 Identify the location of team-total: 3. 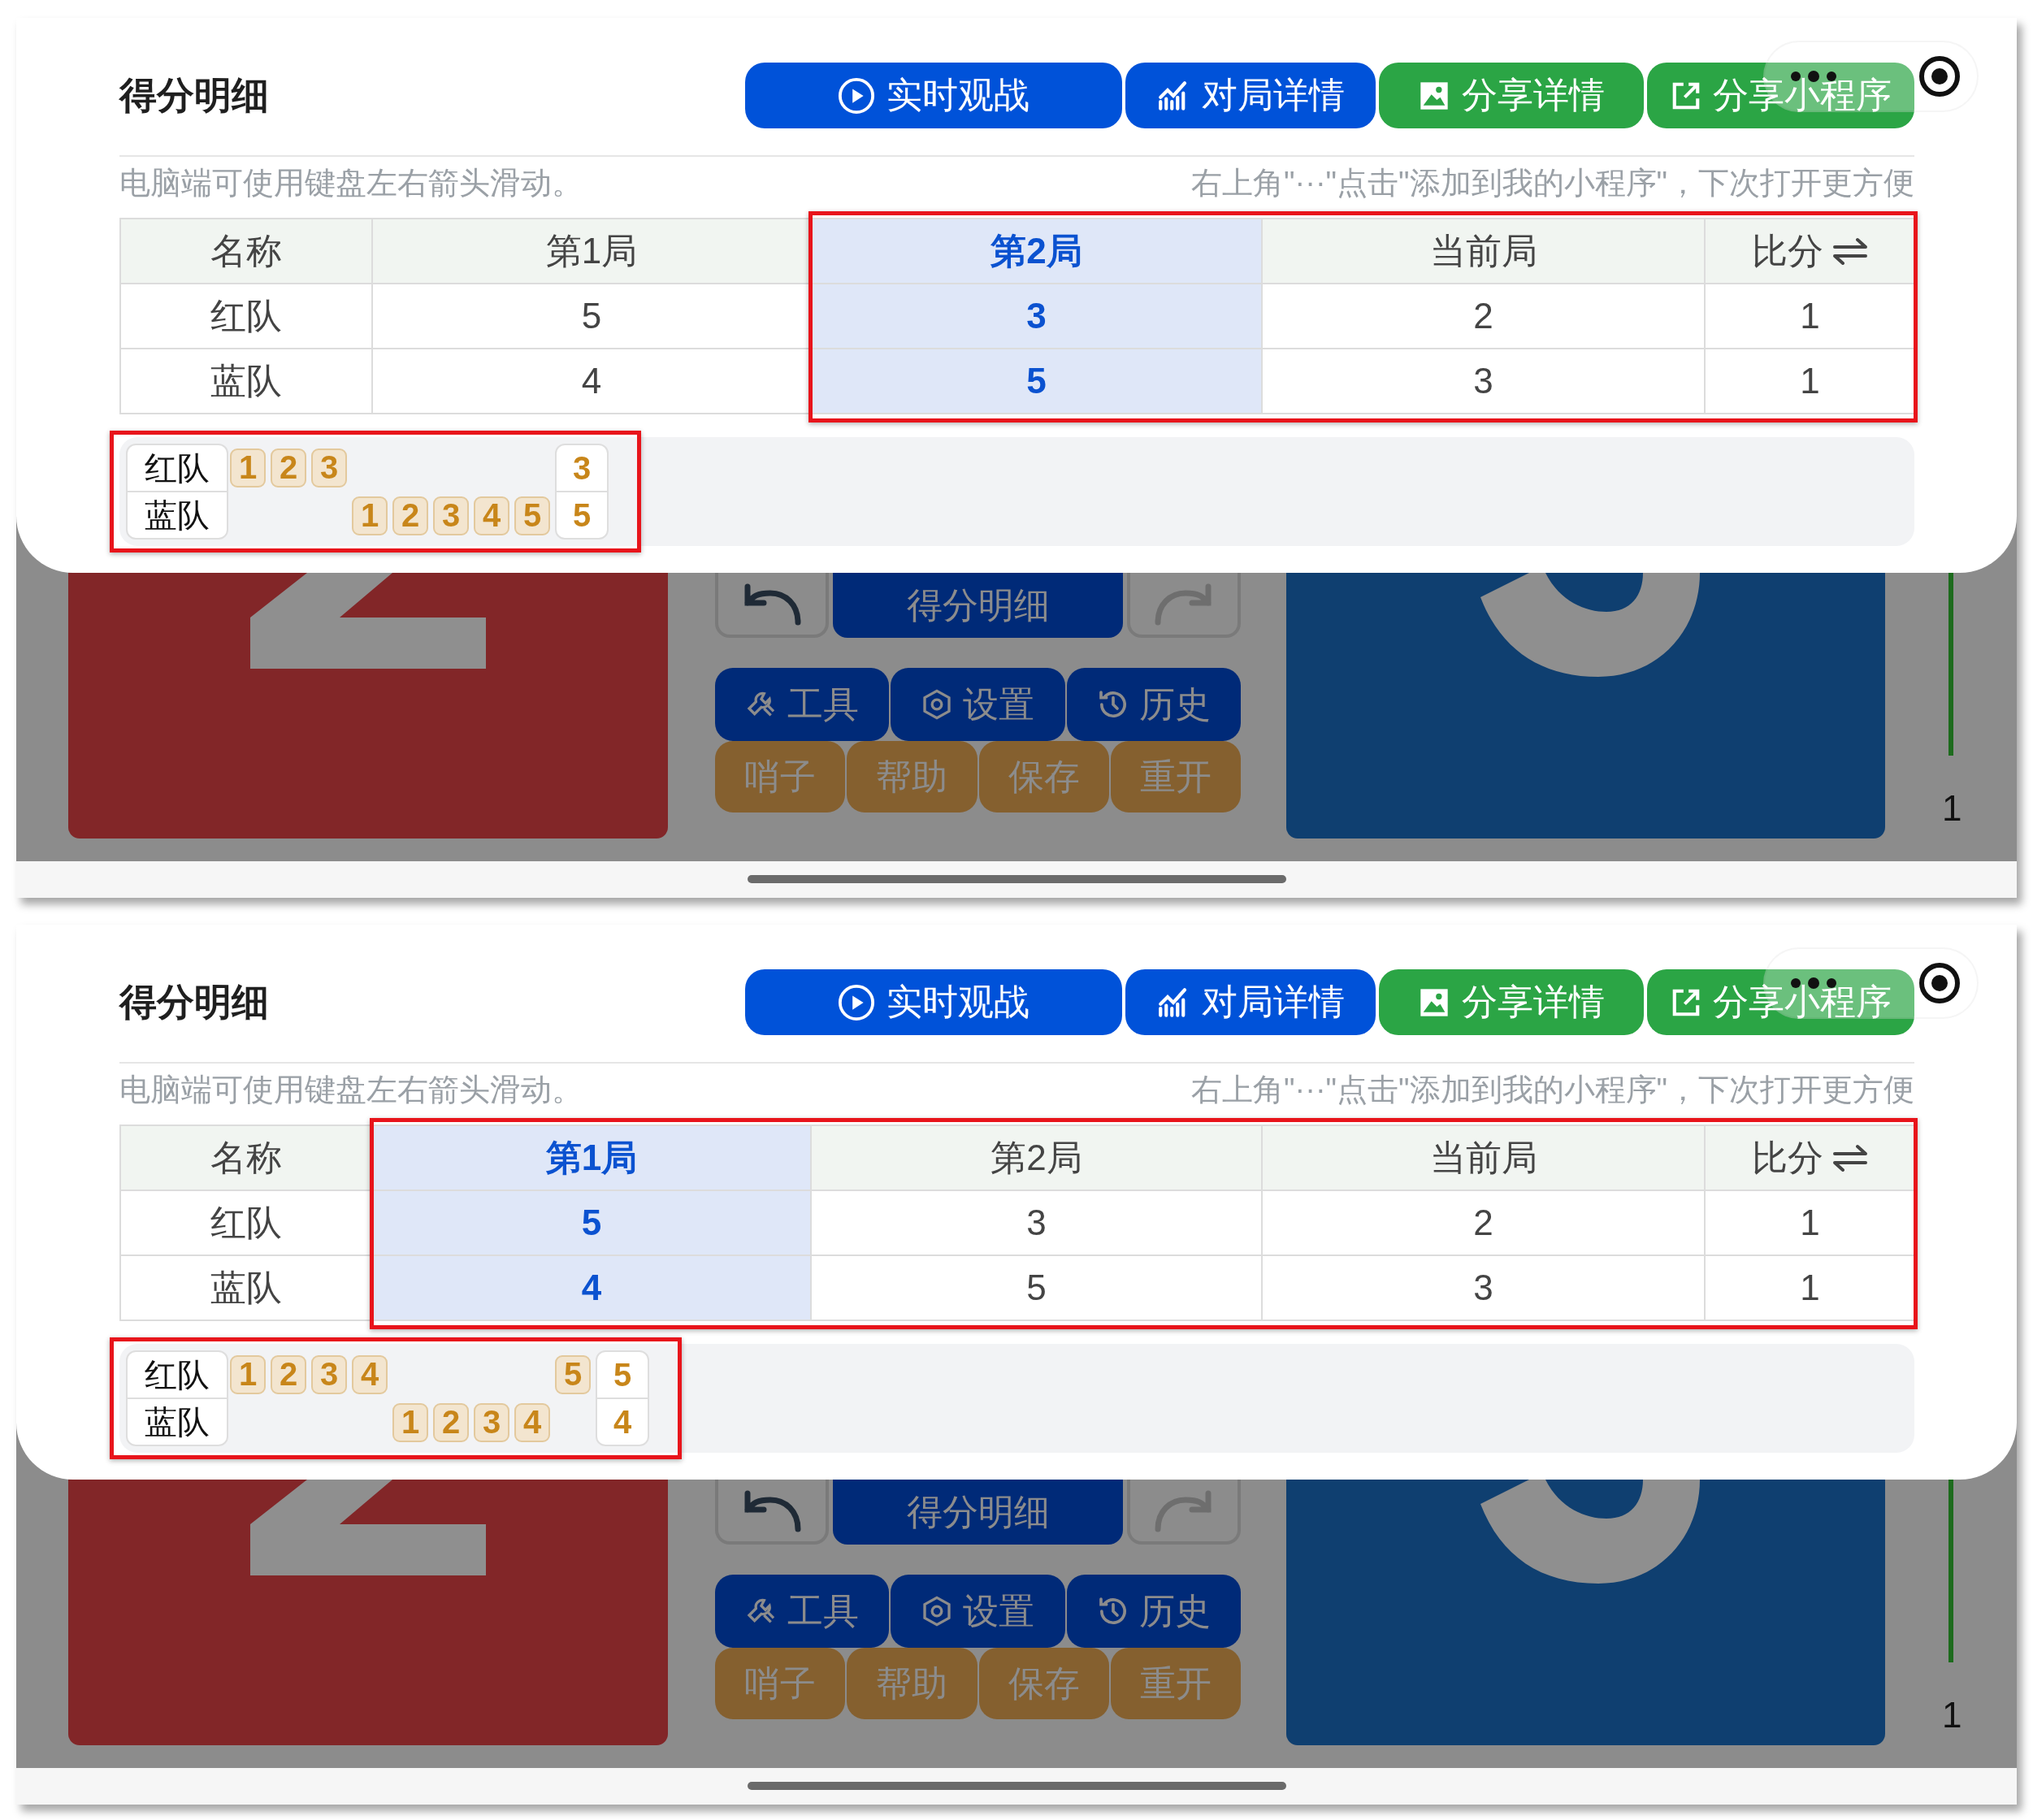
(582, 468).